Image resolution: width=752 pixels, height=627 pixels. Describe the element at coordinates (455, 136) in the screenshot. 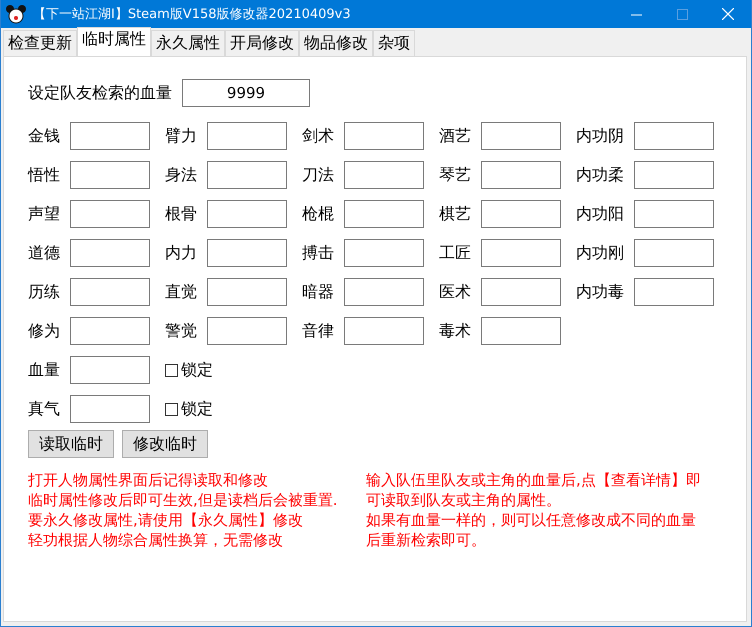

I see `field-label: 酒艺` at that location.